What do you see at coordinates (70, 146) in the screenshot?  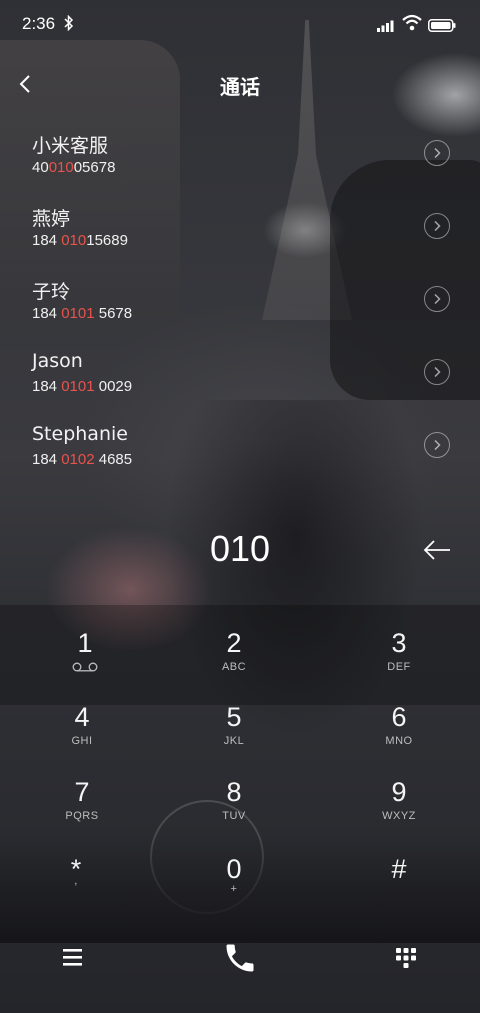 I see `contact-name: 小米客服` at bounding box center [70, 146].